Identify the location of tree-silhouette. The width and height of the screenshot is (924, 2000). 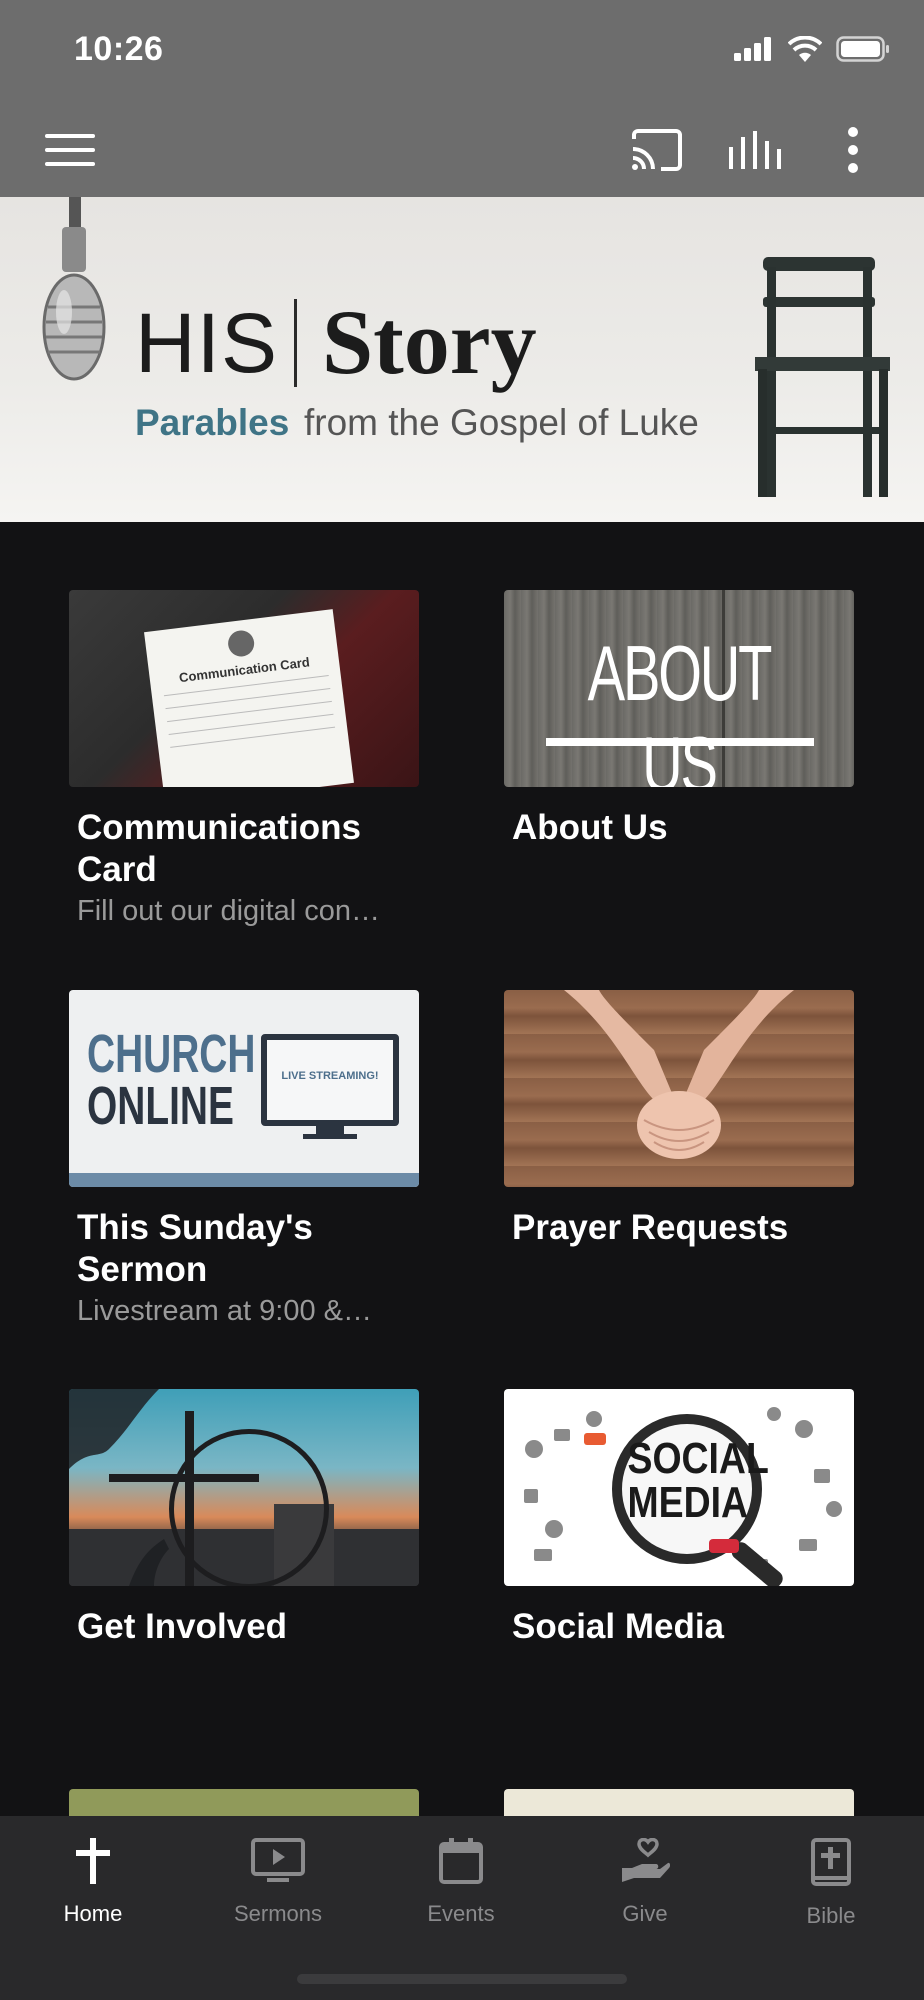
(119, 1487).